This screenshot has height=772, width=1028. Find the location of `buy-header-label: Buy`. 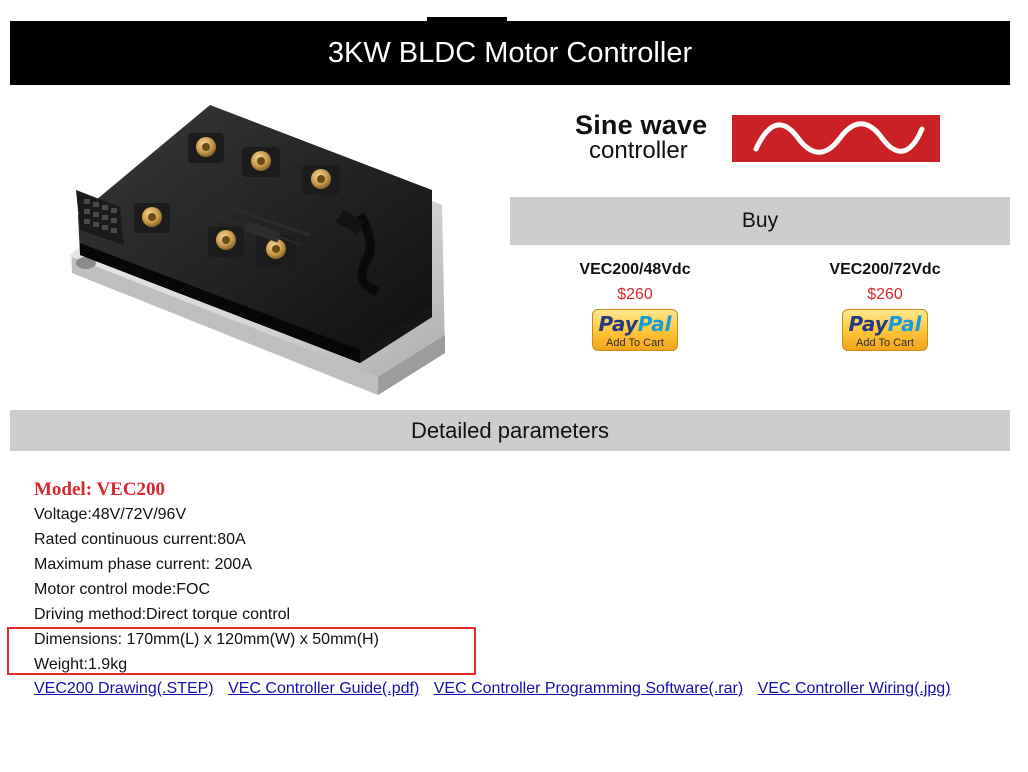

buy-header-label: Buy is located at coordinates (760, 220).